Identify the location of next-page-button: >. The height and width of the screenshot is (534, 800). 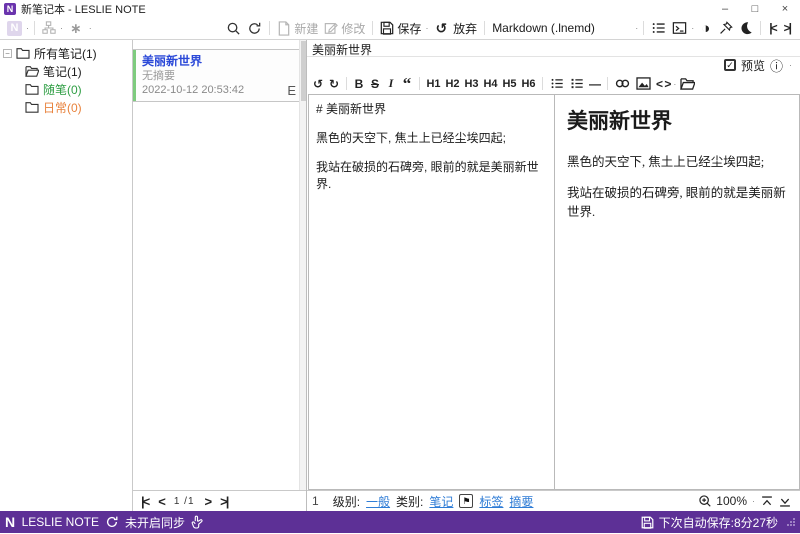
(208, 501).